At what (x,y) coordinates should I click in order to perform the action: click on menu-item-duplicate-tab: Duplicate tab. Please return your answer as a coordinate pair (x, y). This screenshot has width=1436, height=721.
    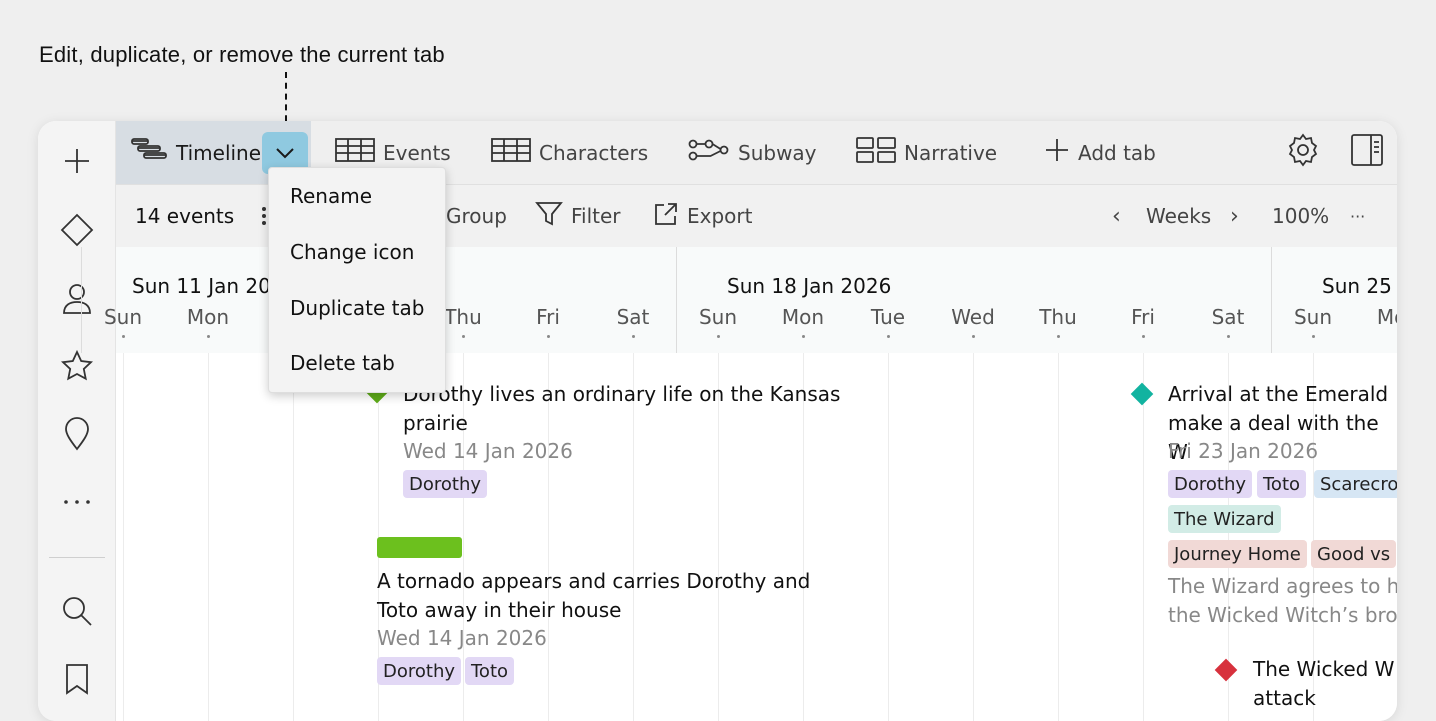
    Looking at the image, I should click on (357, 308).